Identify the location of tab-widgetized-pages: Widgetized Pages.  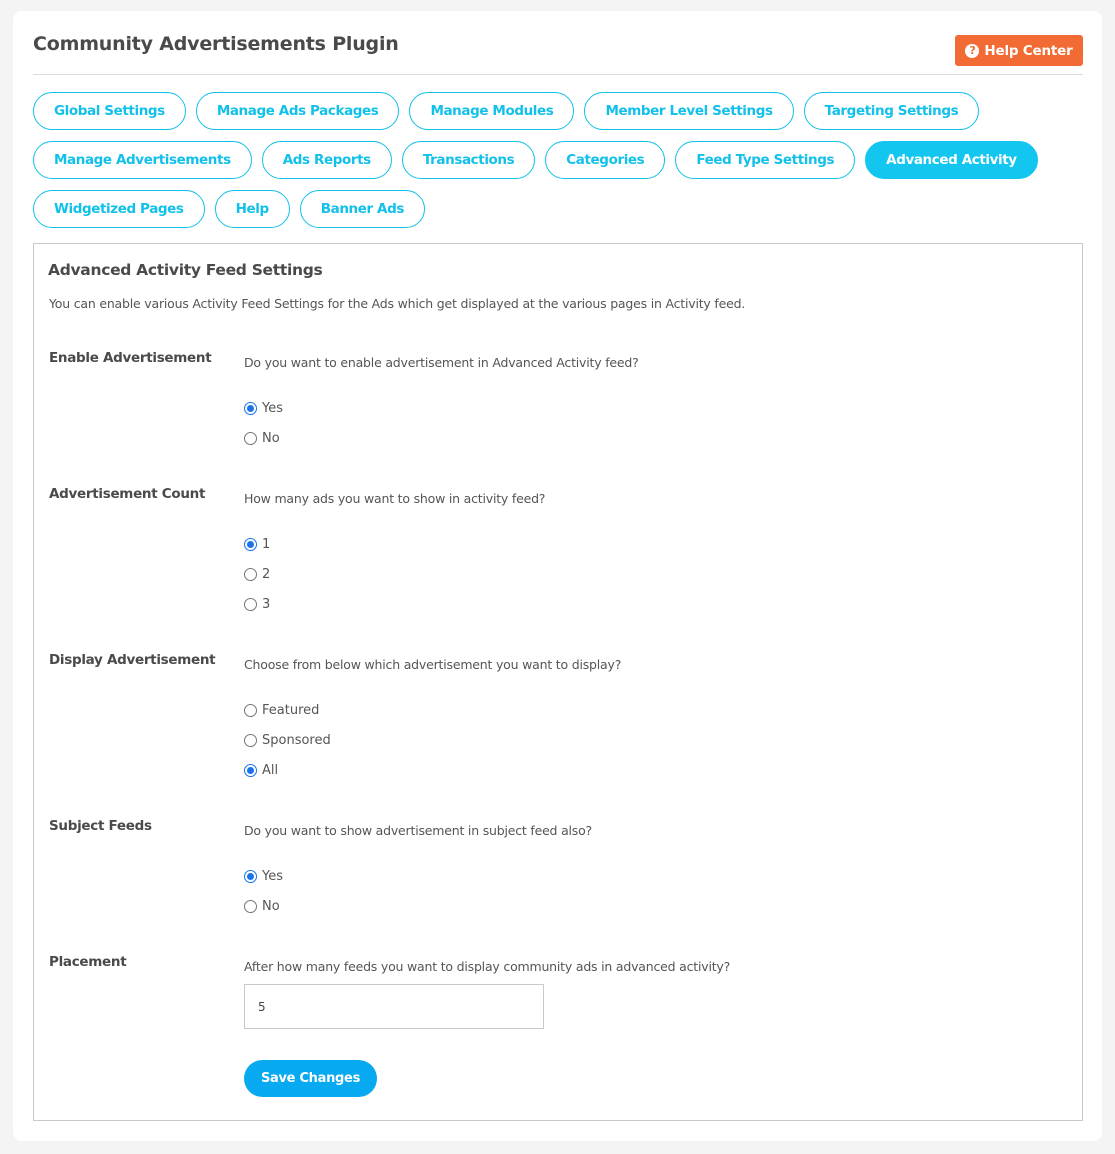
(119, 209).